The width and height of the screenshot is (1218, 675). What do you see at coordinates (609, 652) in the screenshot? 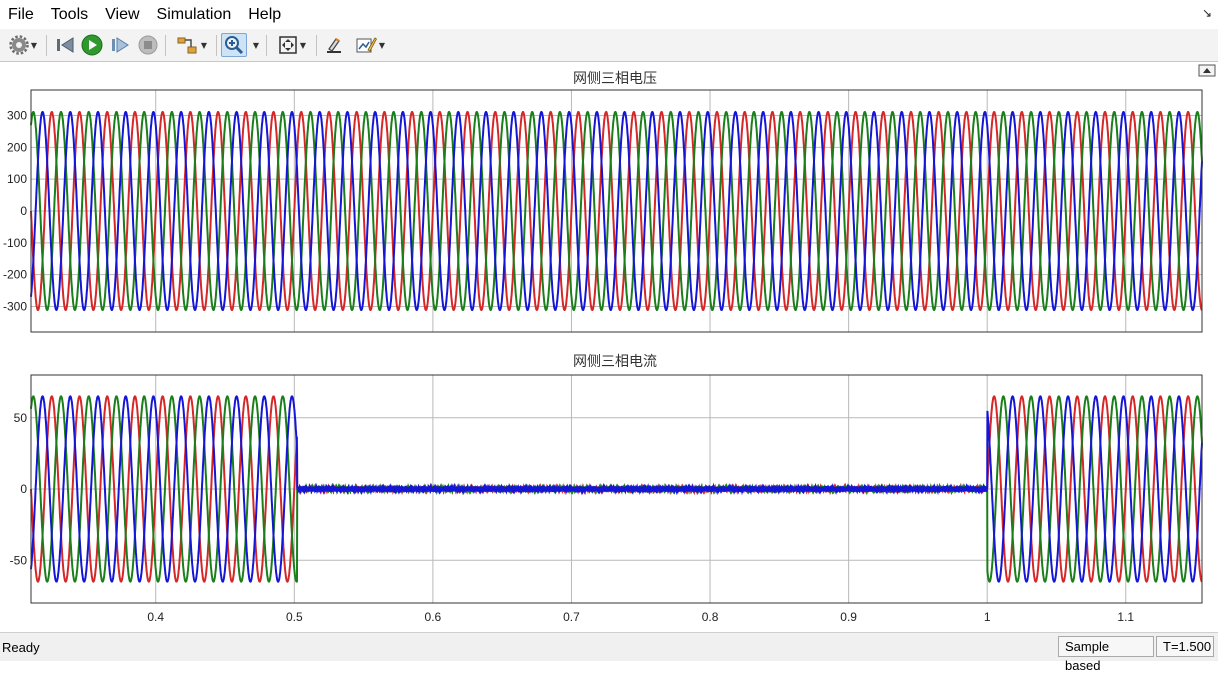
I see `status-bar: Ready Sample based T=1.500` at bounding box center [609, 652].